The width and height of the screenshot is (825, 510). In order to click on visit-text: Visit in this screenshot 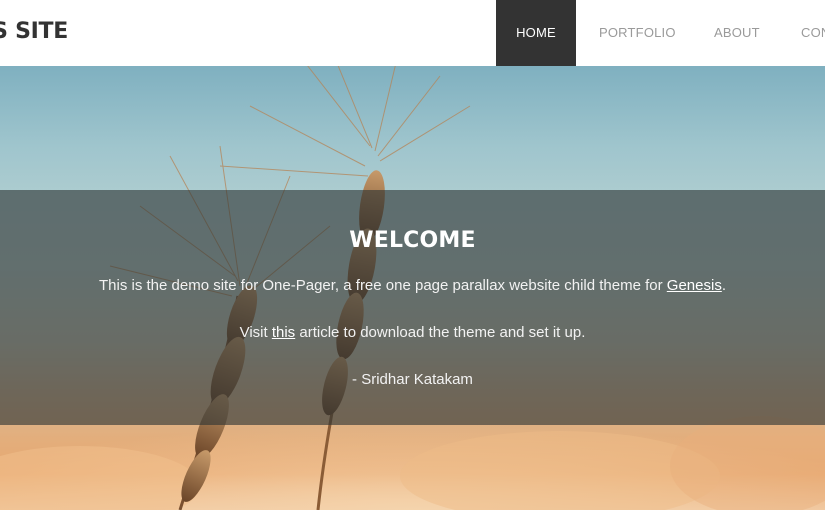, I will do `click(255, 332)`.